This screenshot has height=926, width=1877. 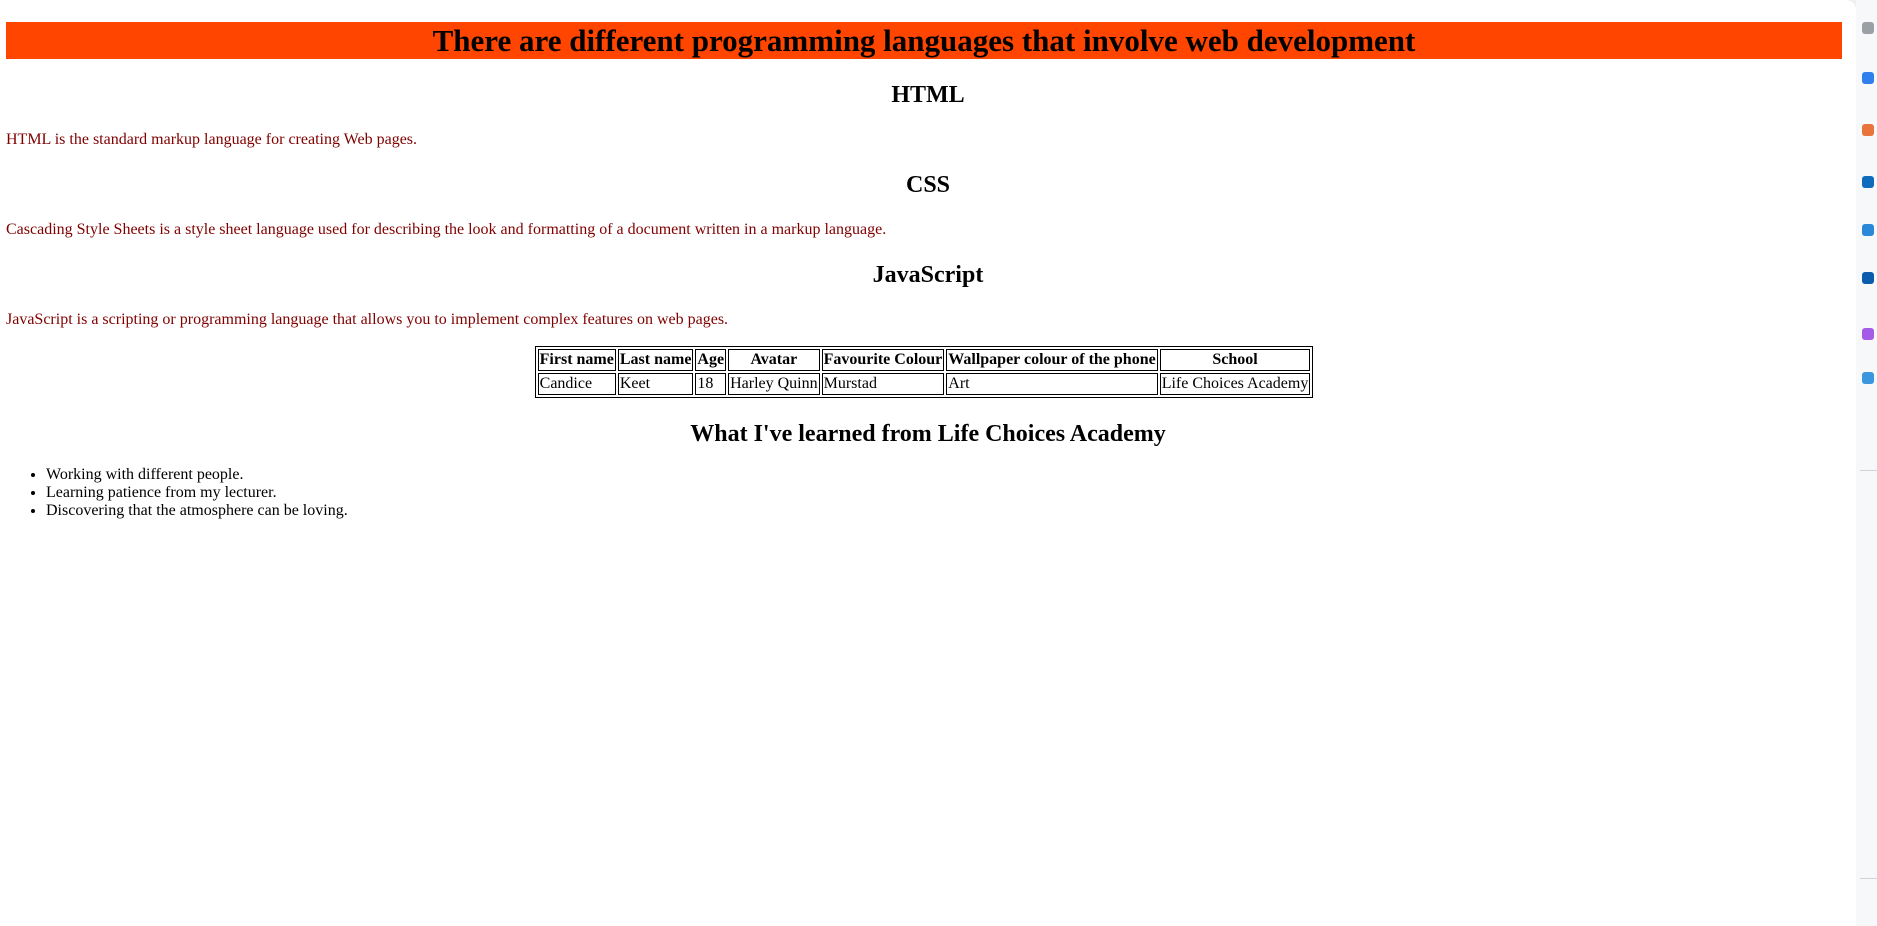 I want to click on add-icon, so click(x=1868, y=334).